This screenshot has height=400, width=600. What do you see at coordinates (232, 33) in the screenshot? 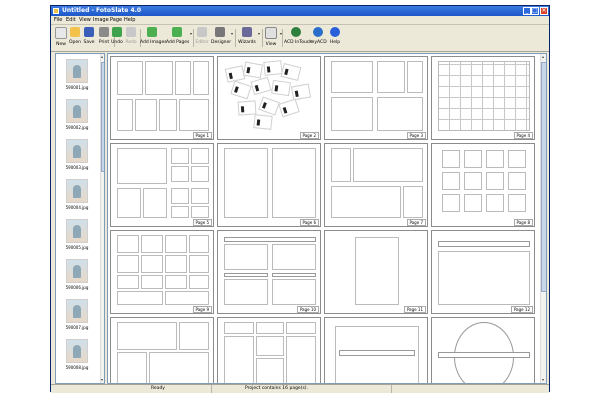
I see `designer-dropdown-arrow: ▾` at bounding box center [232, 33].